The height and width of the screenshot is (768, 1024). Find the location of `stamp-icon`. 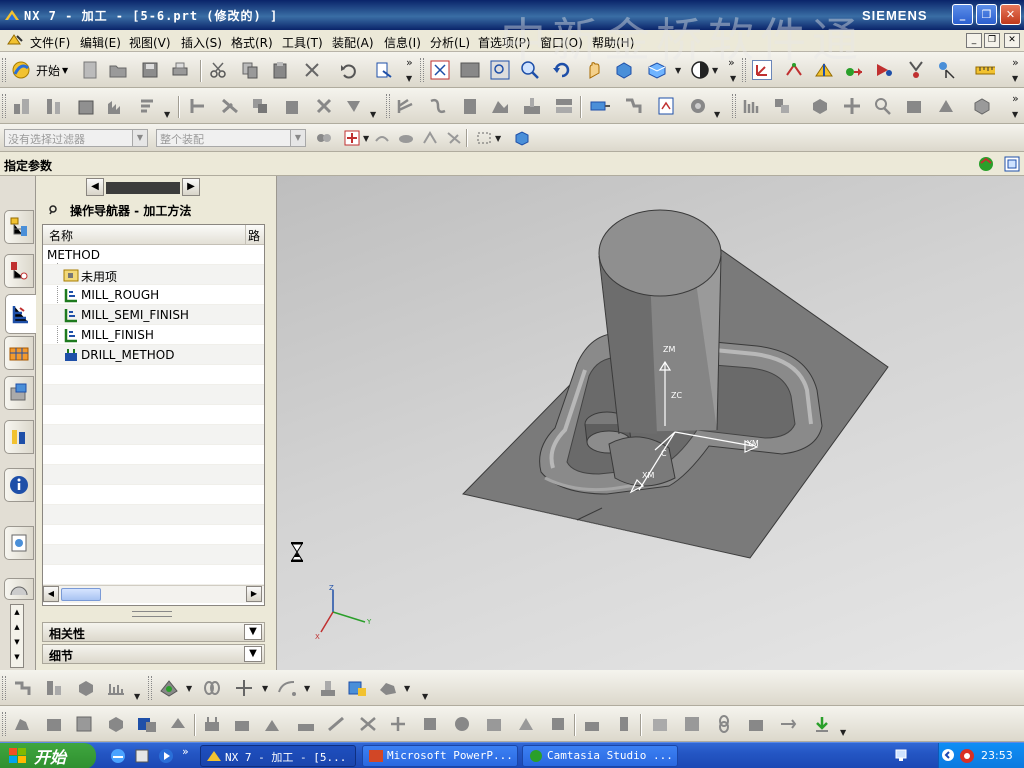

stamp-icon is located at coordinates (328, 688).